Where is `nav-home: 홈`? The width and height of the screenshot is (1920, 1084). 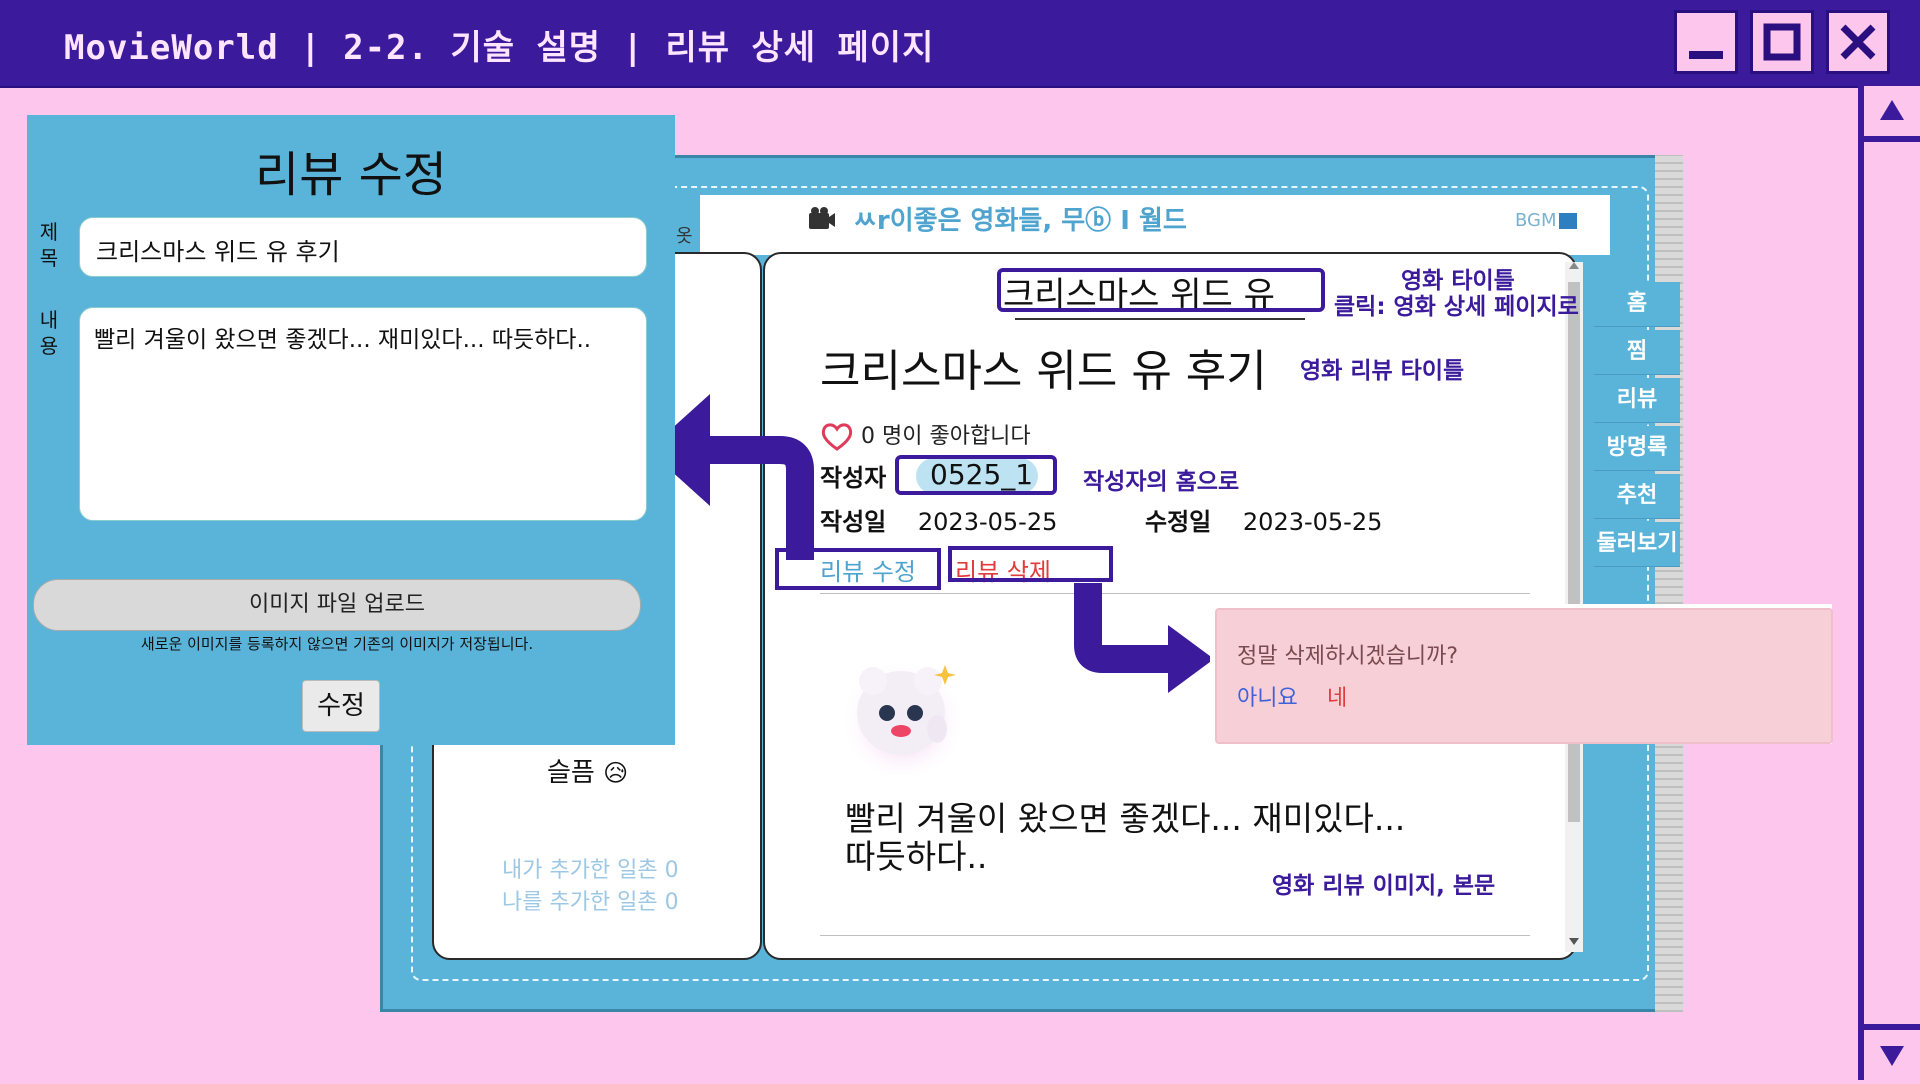
nav-home: 홈 is located at coordinates (1637, 304).